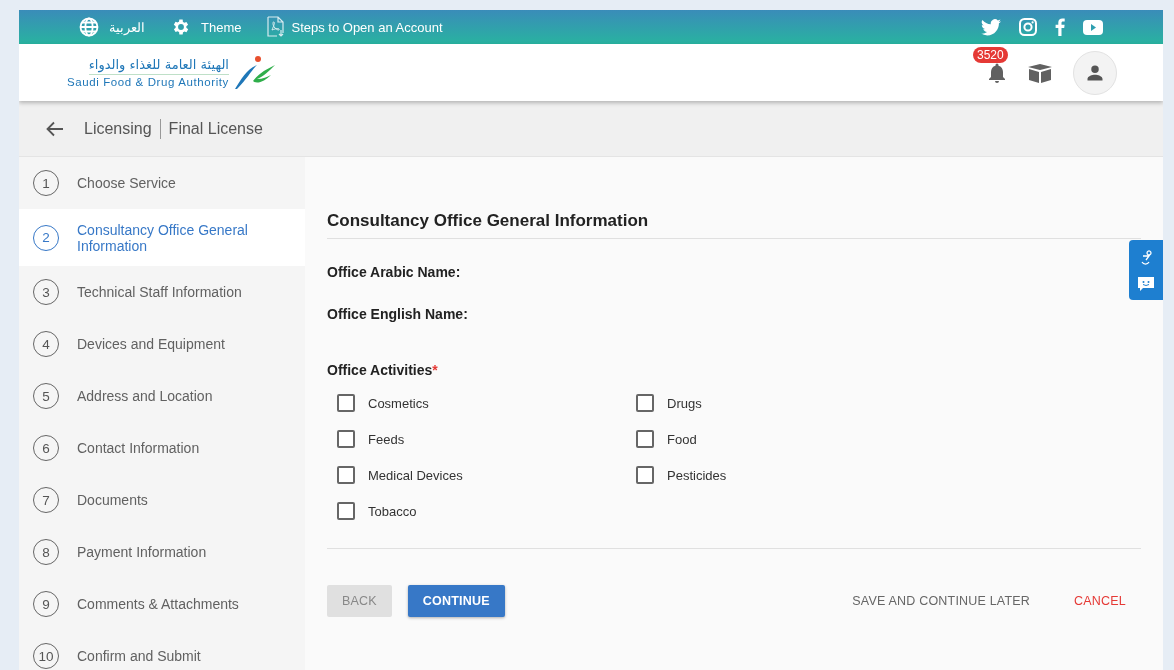 This screenshot has width=1174, height=670. Describe the element at coordinates (89, 27) in the screenshot. I see `globe-icon` at that location.